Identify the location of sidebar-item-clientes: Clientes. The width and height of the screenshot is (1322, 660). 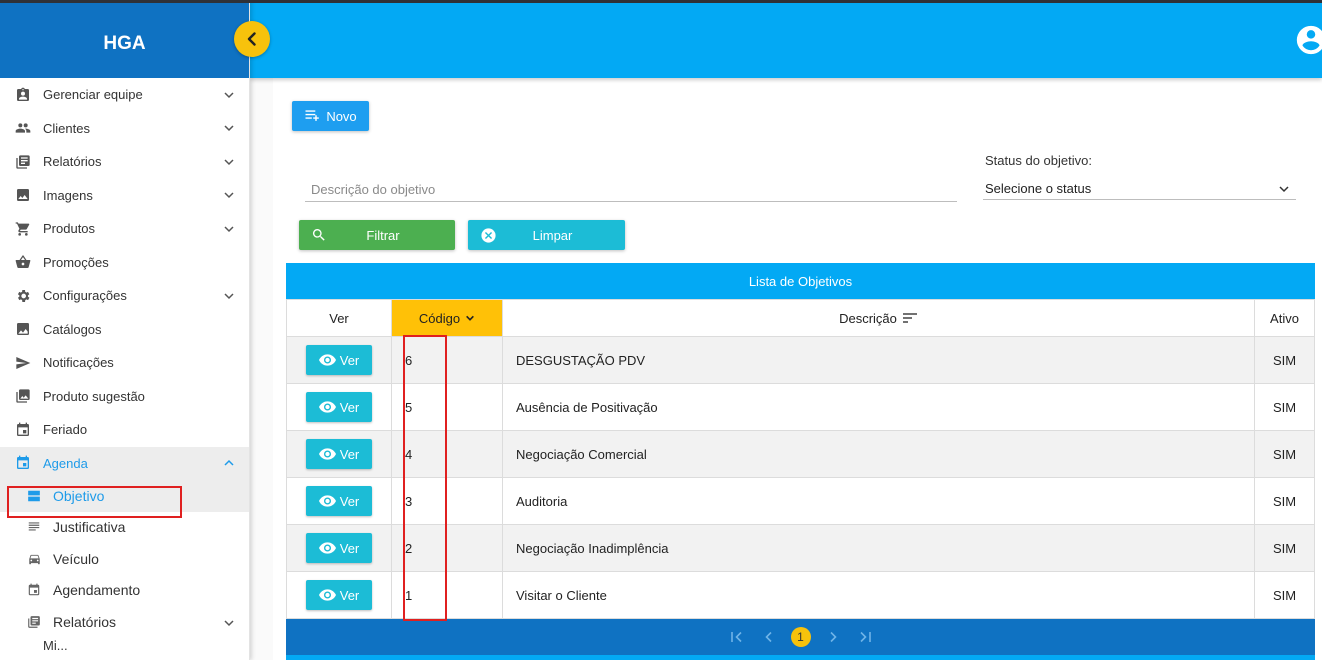
(124, 129).